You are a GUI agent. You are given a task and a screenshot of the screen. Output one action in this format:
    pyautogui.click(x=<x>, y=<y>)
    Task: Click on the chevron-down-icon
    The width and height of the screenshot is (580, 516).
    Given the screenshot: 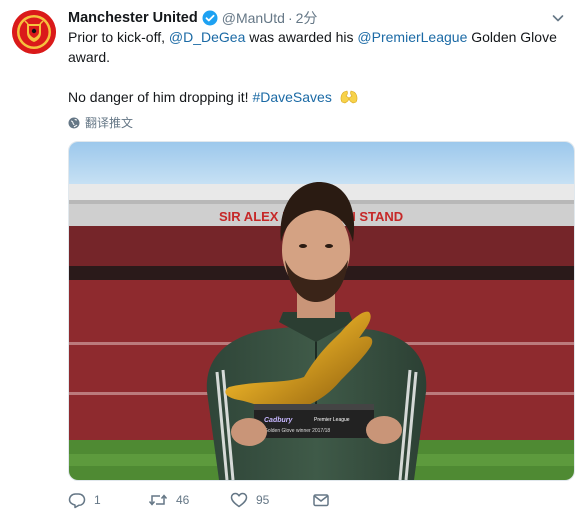 What is the action you would take?
    pyautogui.click(x=558, y=18)
    